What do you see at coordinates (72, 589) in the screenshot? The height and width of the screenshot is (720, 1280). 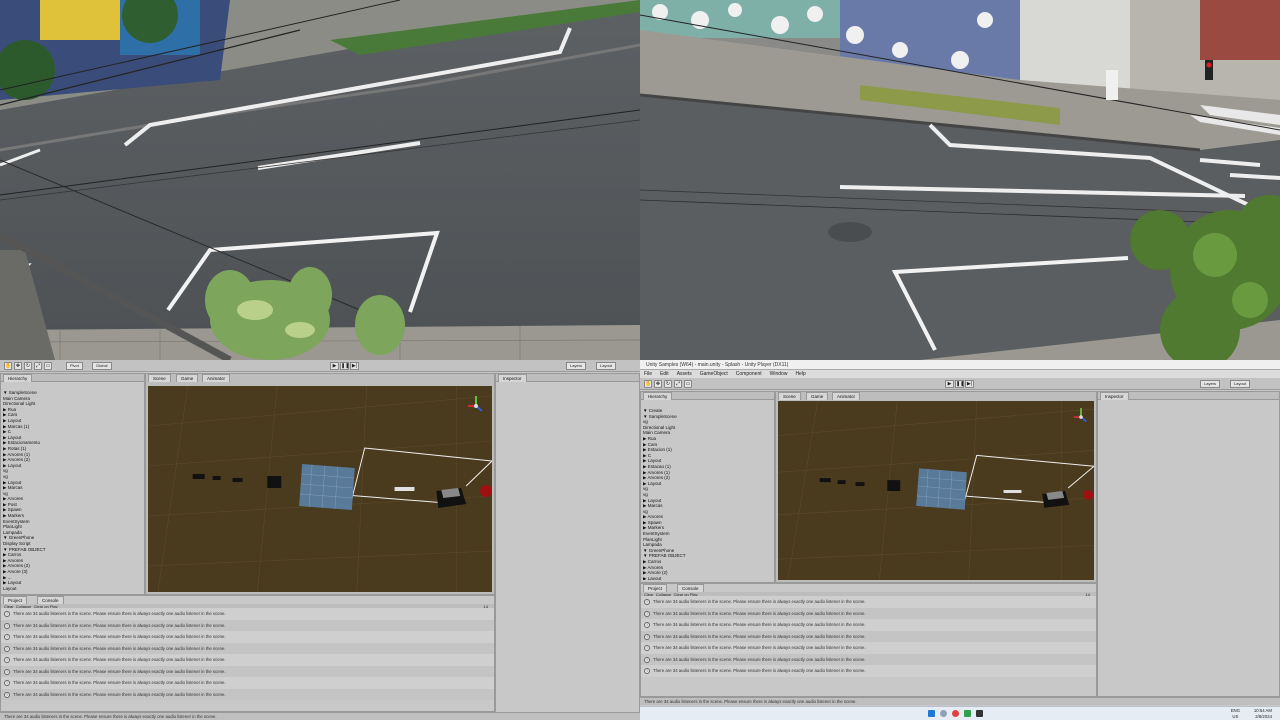 I see `hierarchy-item: Layout` at bounding box center [72, 589].